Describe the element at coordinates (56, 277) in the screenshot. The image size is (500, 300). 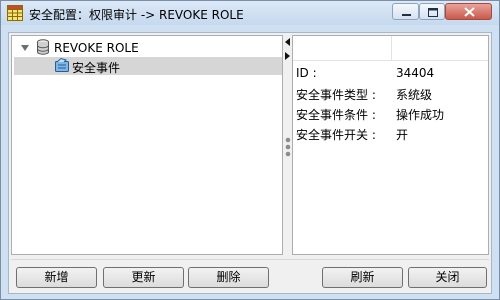
I see `add-button: 新增` at that location.